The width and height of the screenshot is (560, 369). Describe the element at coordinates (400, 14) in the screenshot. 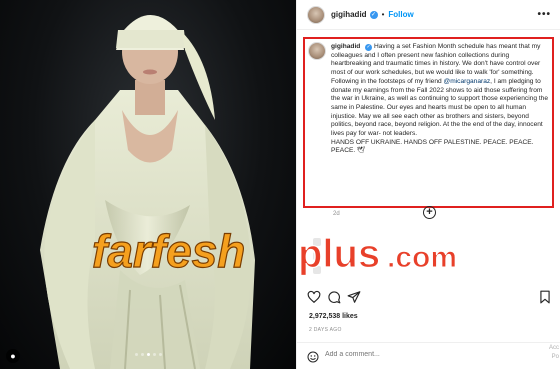

I see `follow-button: Follow` at that location.